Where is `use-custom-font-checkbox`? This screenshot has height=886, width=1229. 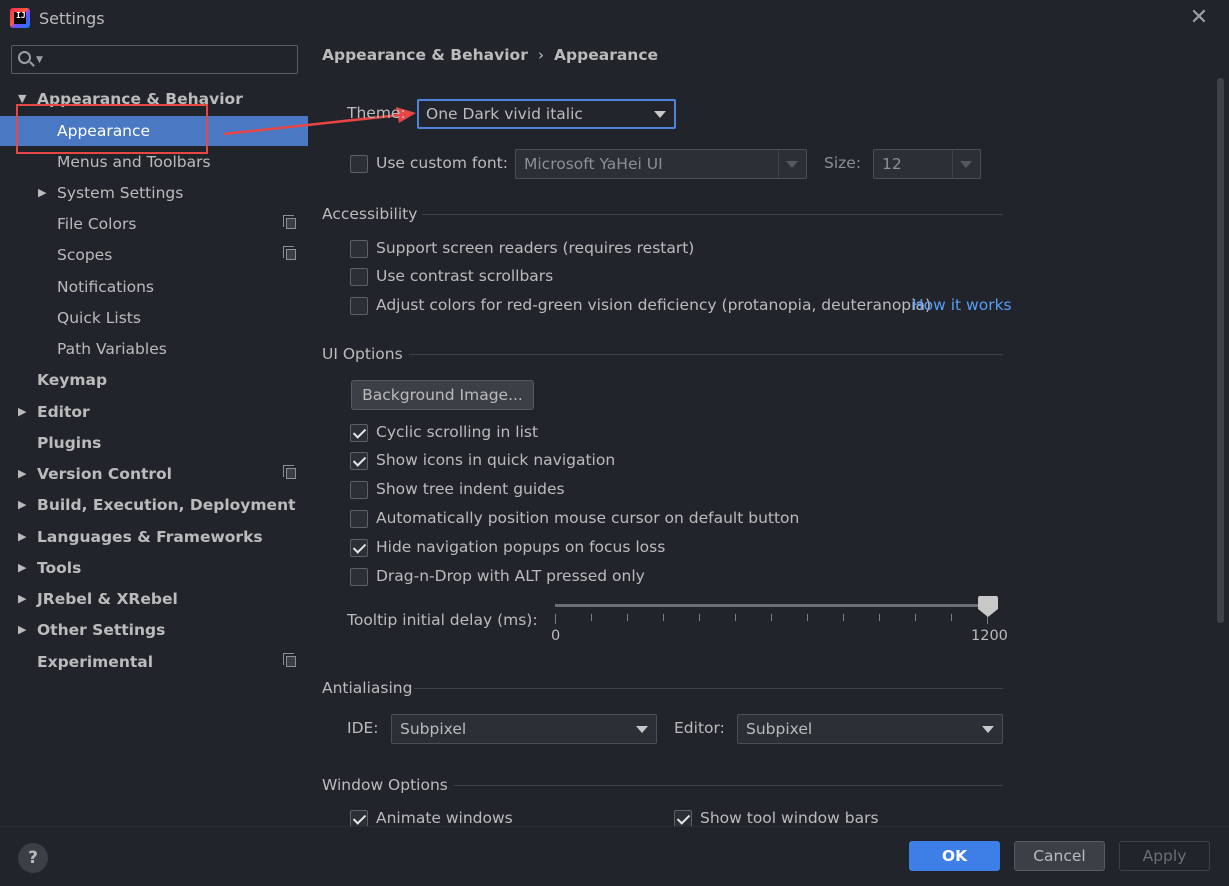
use-custom-font-checkbox is located at coordinates (359, 164).